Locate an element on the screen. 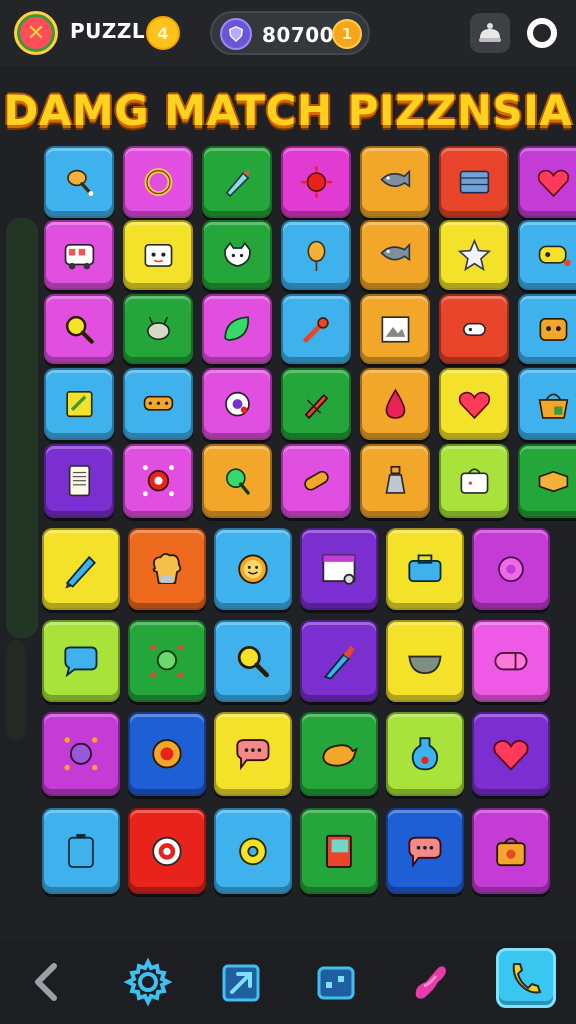  tile-ring is located at coordinates (158, 182).